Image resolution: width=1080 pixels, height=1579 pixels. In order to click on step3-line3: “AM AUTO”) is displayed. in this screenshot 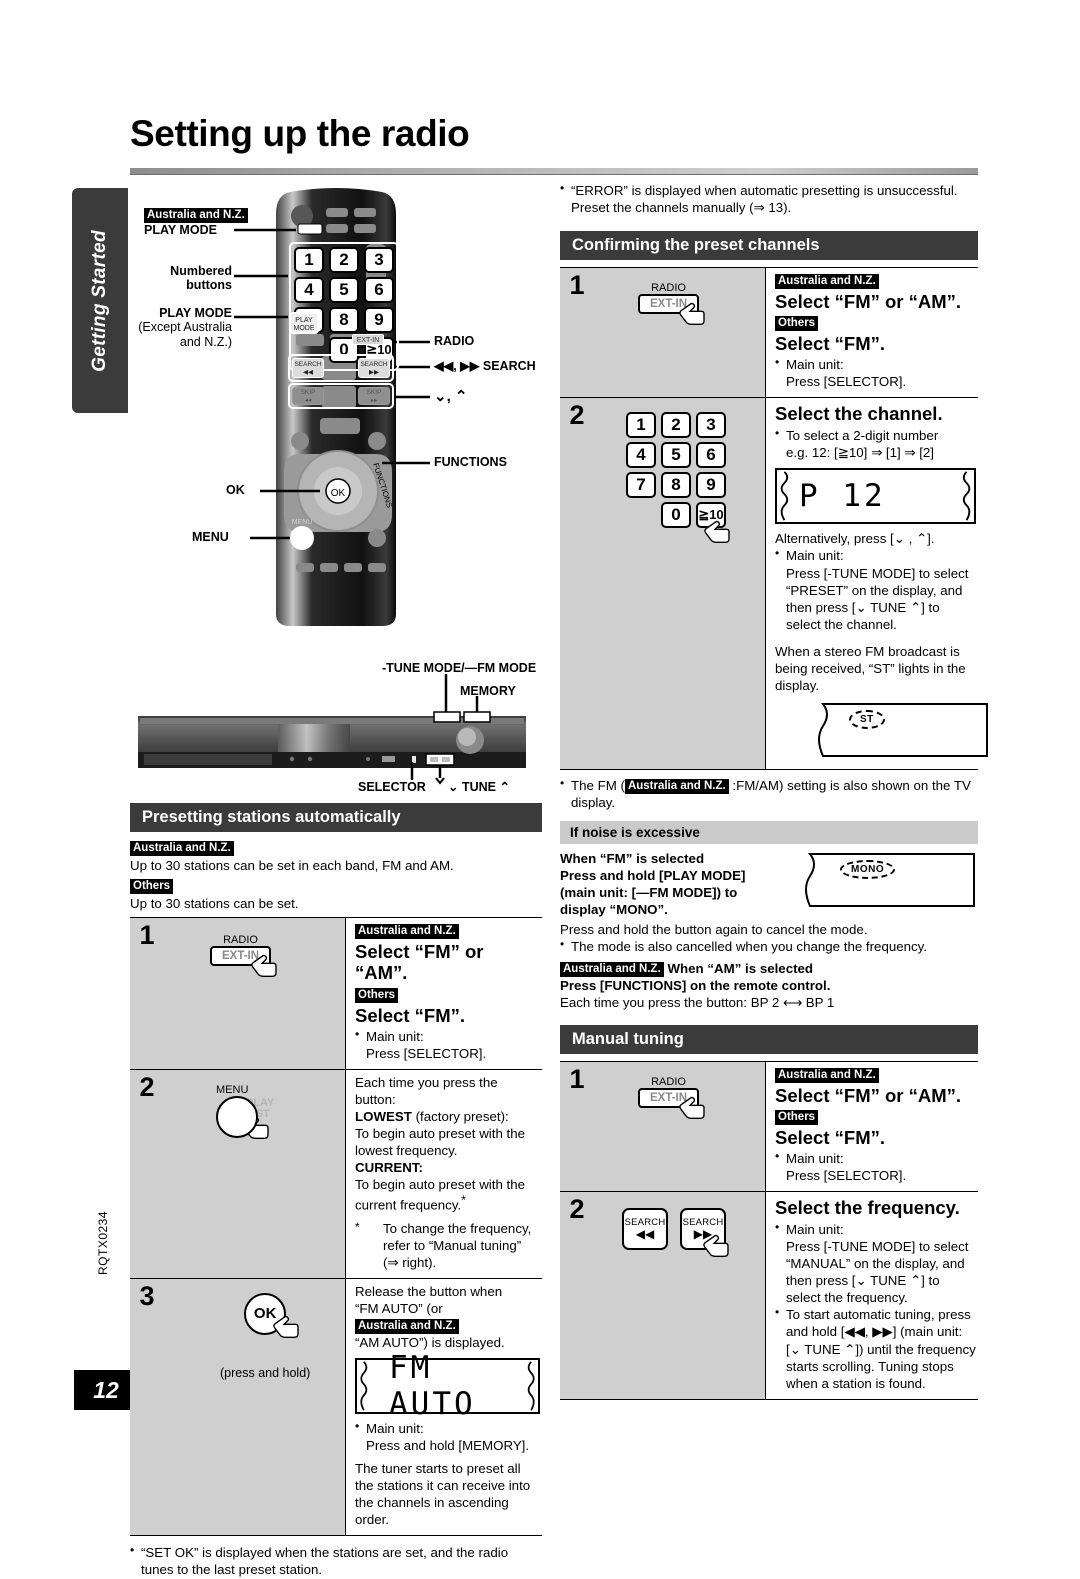, I will do `click(430, 1342)`.